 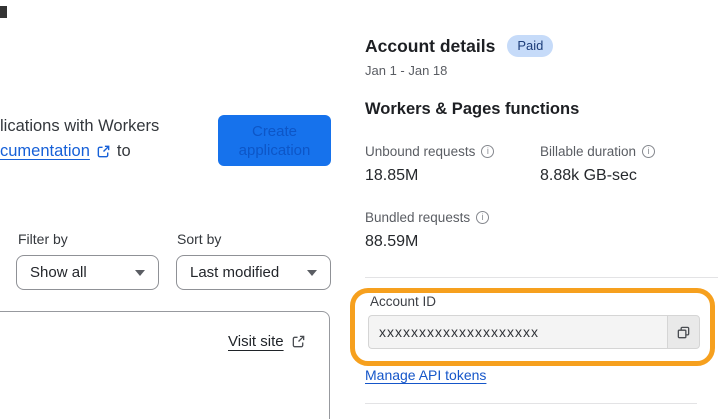 What do you see at coordinates (472, 109) in the screenshot?
I see `workers-pages-section-title: Workers & Pages functions` at bounding box center [472, 109].